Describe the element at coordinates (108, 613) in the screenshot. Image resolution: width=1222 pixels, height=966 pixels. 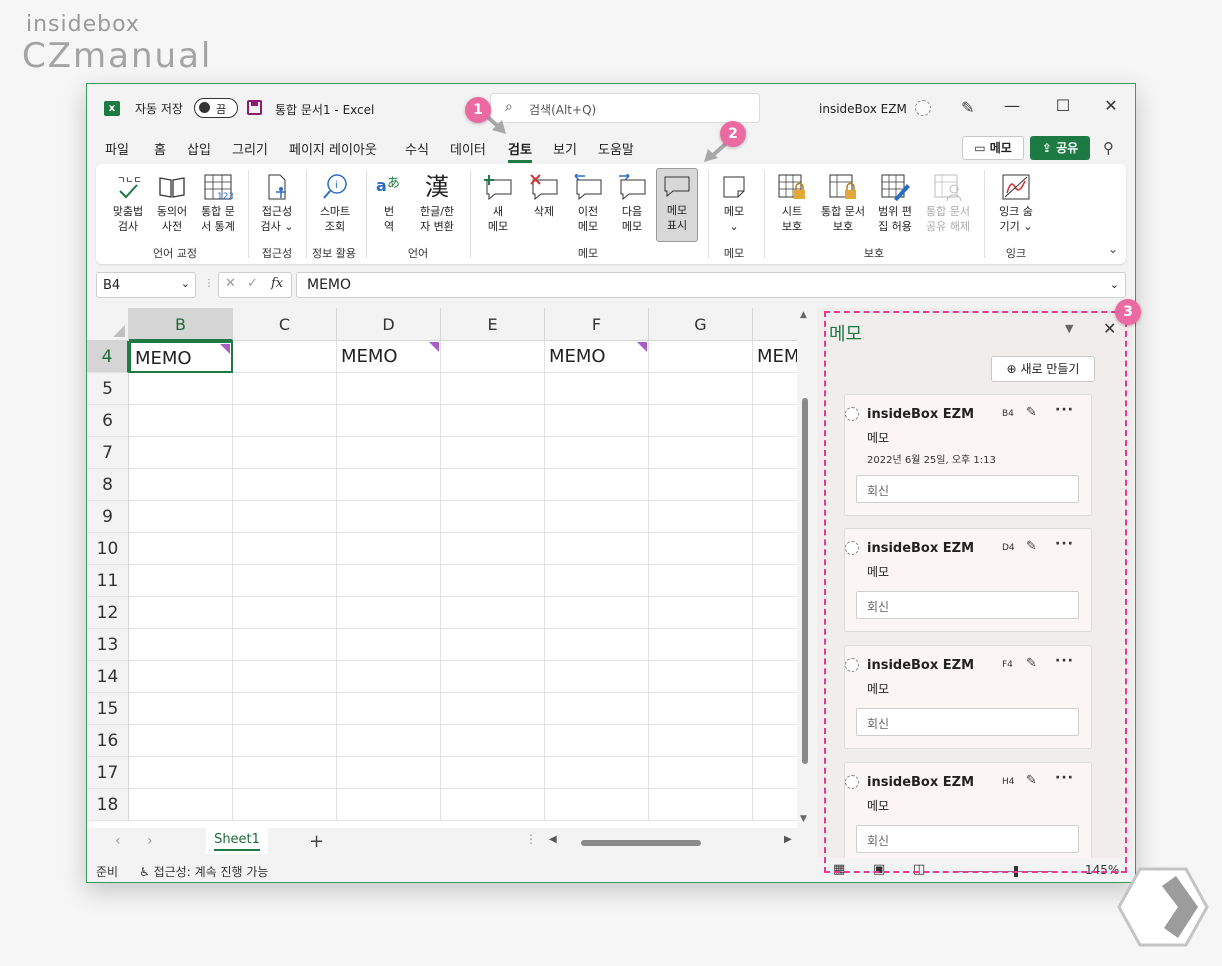
I see `row-header-12: 12` at that location.